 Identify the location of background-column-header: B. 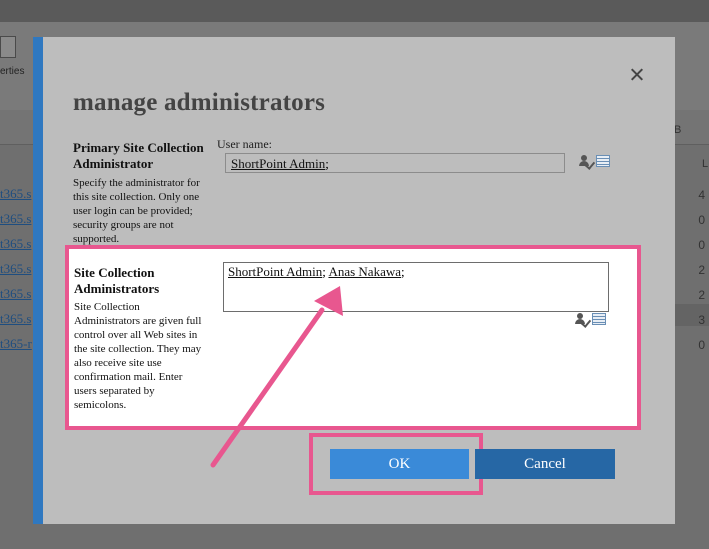
(678, 130).